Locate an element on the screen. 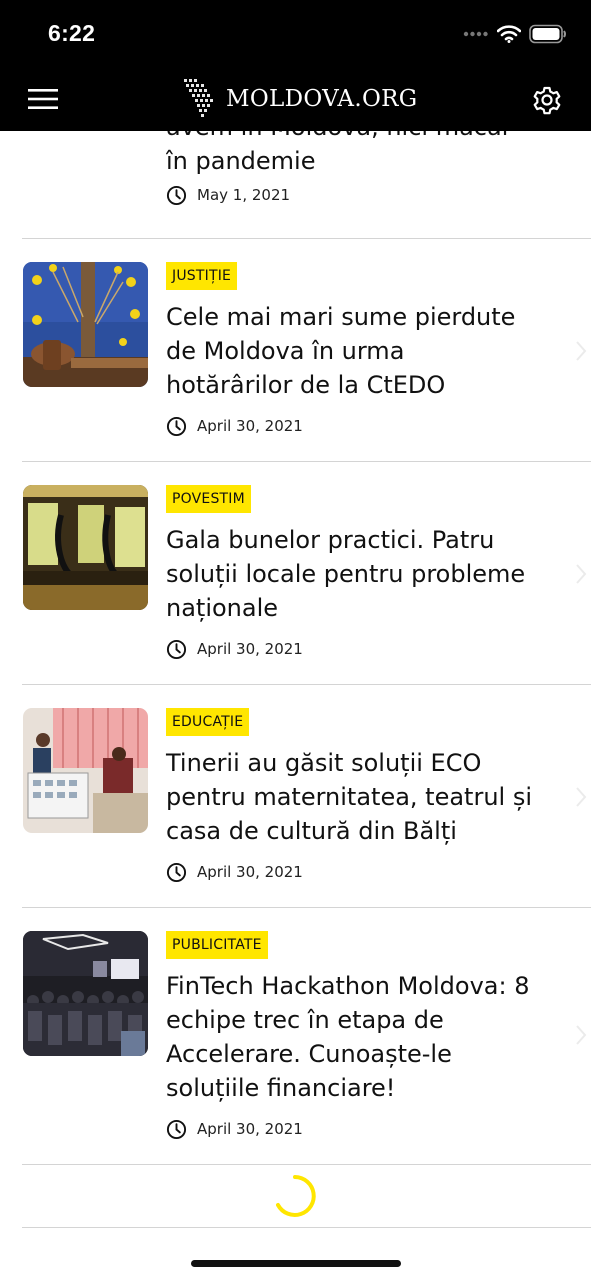  category-tag: EDUCAȚIE is located at coordinates (208, 722).